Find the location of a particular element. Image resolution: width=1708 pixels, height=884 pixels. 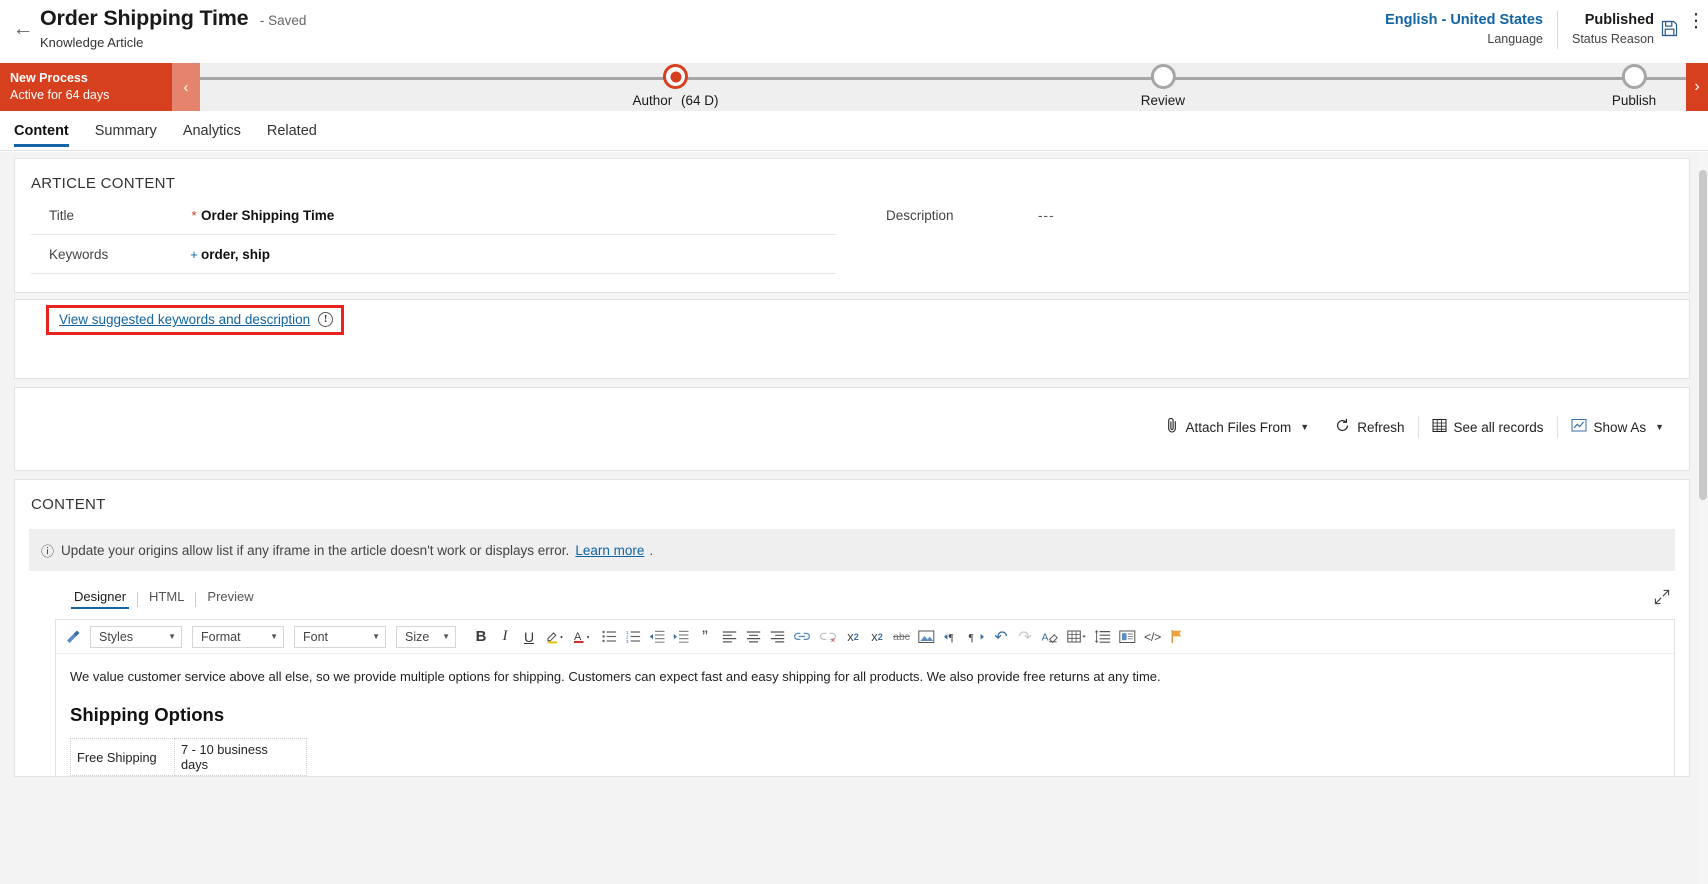

increase-indent-icon is located at coordinates (681, 637).